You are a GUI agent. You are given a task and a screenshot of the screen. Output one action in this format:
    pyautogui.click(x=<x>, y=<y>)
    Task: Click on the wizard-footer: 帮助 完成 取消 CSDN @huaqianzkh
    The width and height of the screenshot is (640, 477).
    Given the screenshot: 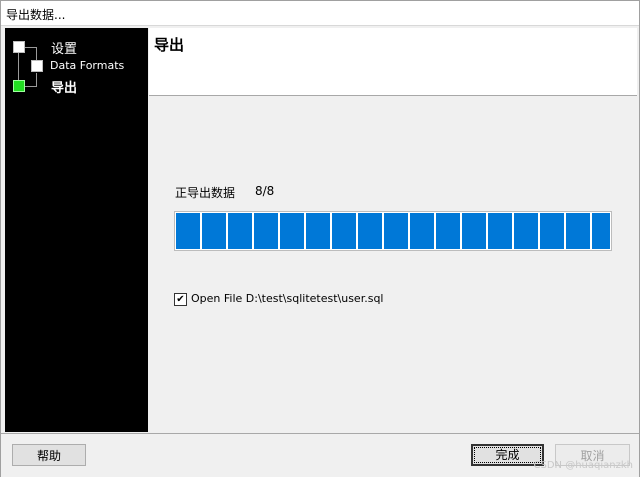 What is the action you would take?
    pyautogui.click(x=320, y=455)
    